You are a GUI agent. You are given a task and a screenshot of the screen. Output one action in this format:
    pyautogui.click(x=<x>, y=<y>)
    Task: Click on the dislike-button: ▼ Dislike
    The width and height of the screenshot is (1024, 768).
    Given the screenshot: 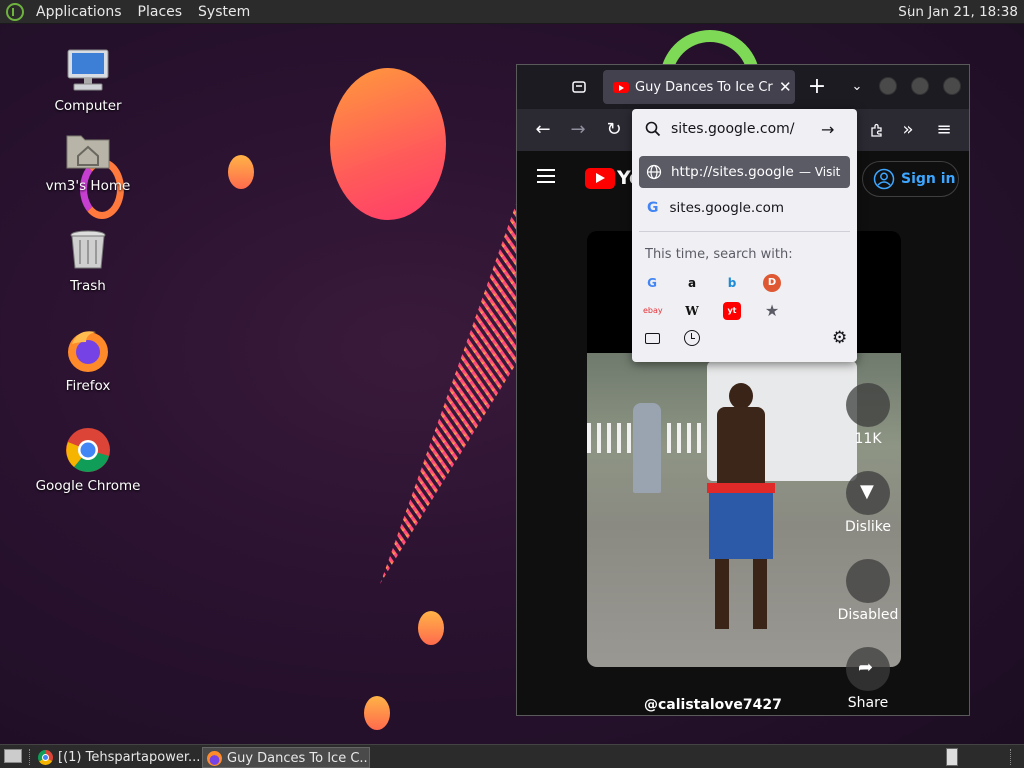 What is the action you would take?
    pyautogui.click(x=868, y=503)
    